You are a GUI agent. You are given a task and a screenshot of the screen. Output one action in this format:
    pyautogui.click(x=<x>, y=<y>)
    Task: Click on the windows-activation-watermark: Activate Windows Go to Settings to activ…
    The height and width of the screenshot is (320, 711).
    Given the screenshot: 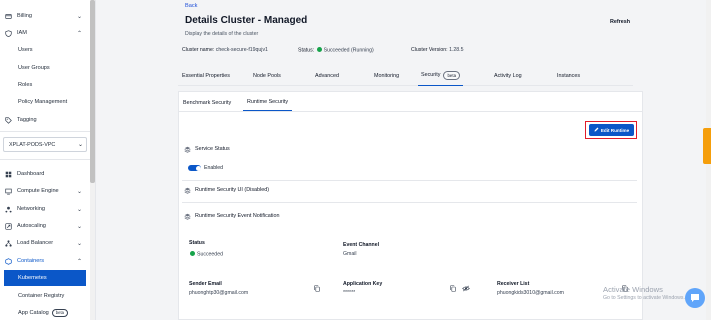 What is the action you would take?
    pyautogui.click(x=644, y=293)
    